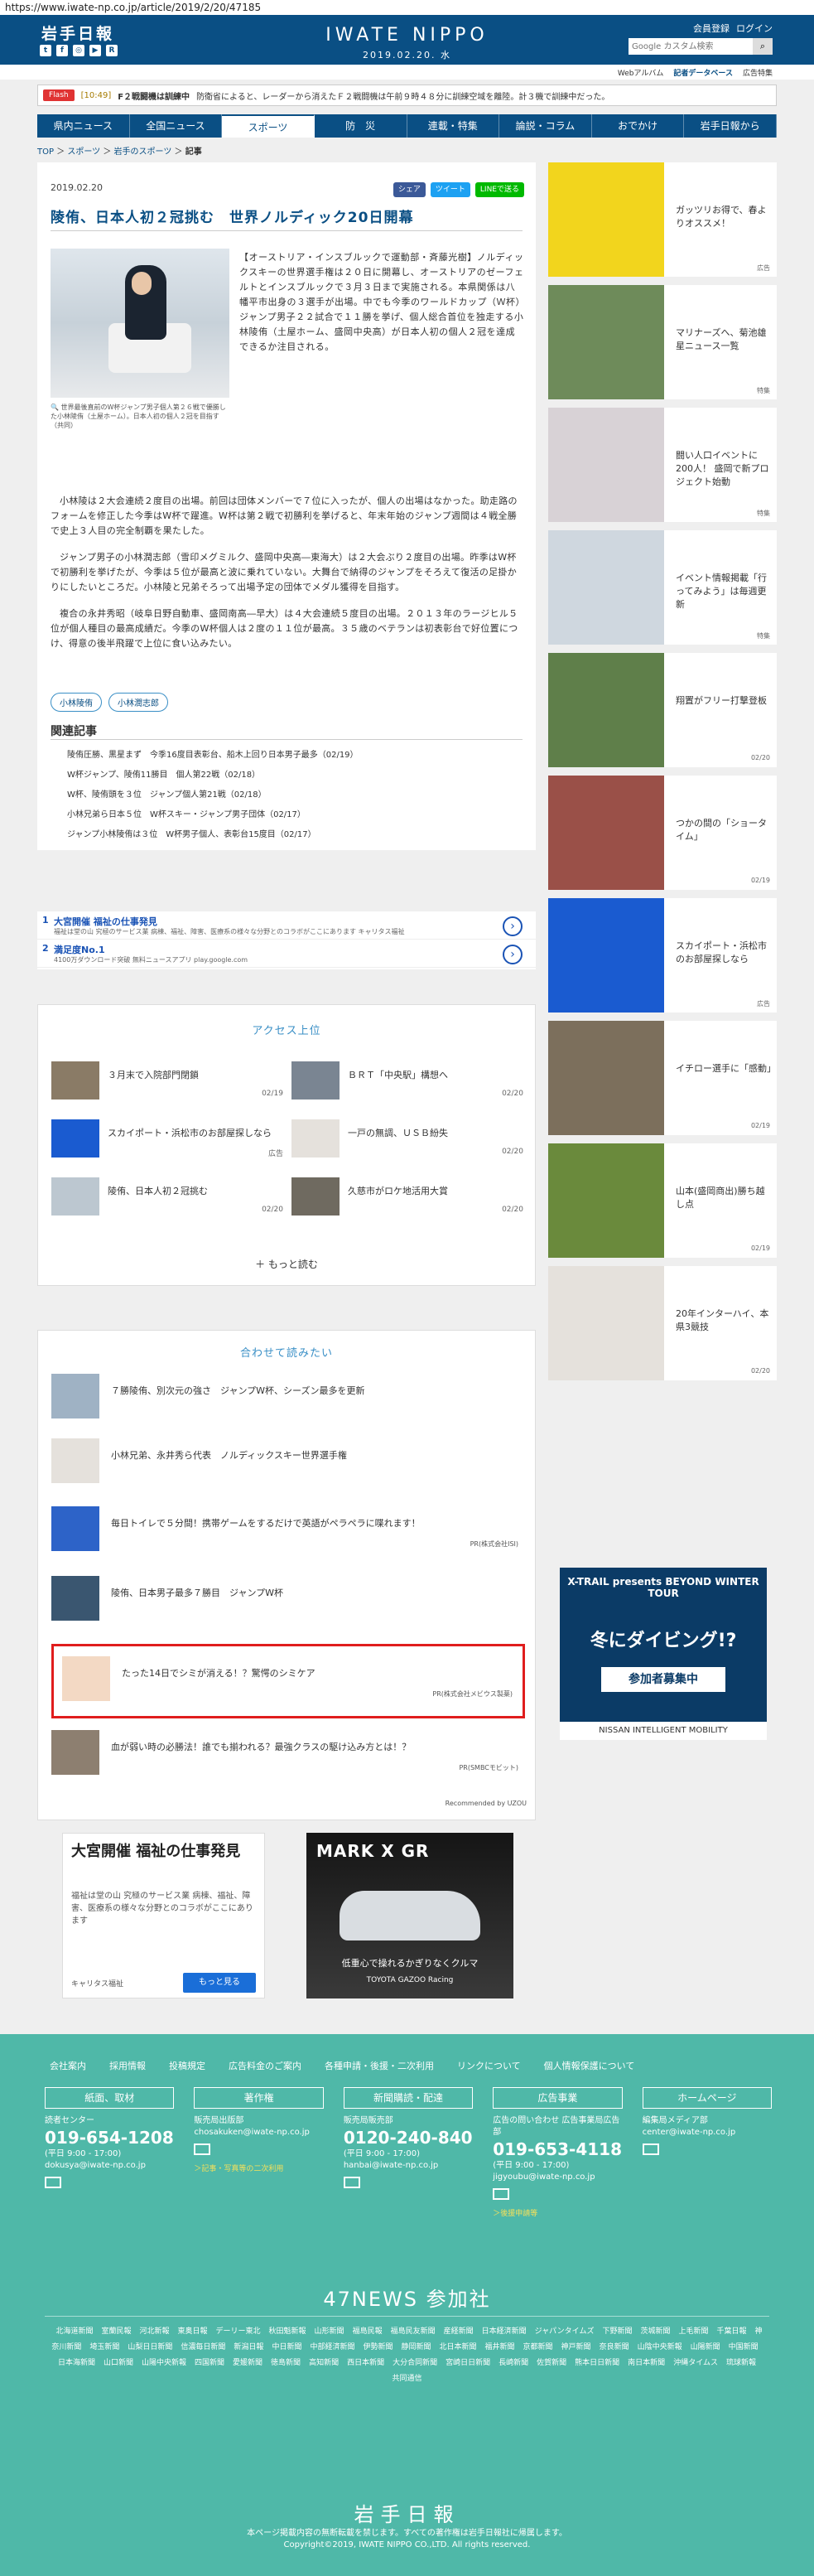  Describe the element at coordinates (366, 2363) in the screenshot. I see `member-paper-link: 西日本新聞` at that location.